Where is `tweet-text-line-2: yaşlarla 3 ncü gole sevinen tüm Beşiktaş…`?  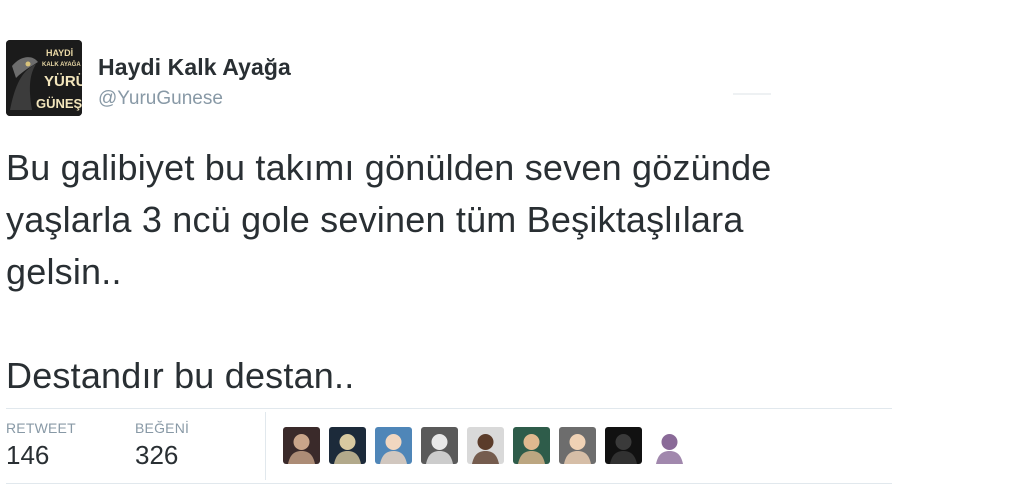
tweet-text-line-2: yaşlarla 3 ncü gole sevinen tüm Beşiktaş… is located at coordinates (375, 219).